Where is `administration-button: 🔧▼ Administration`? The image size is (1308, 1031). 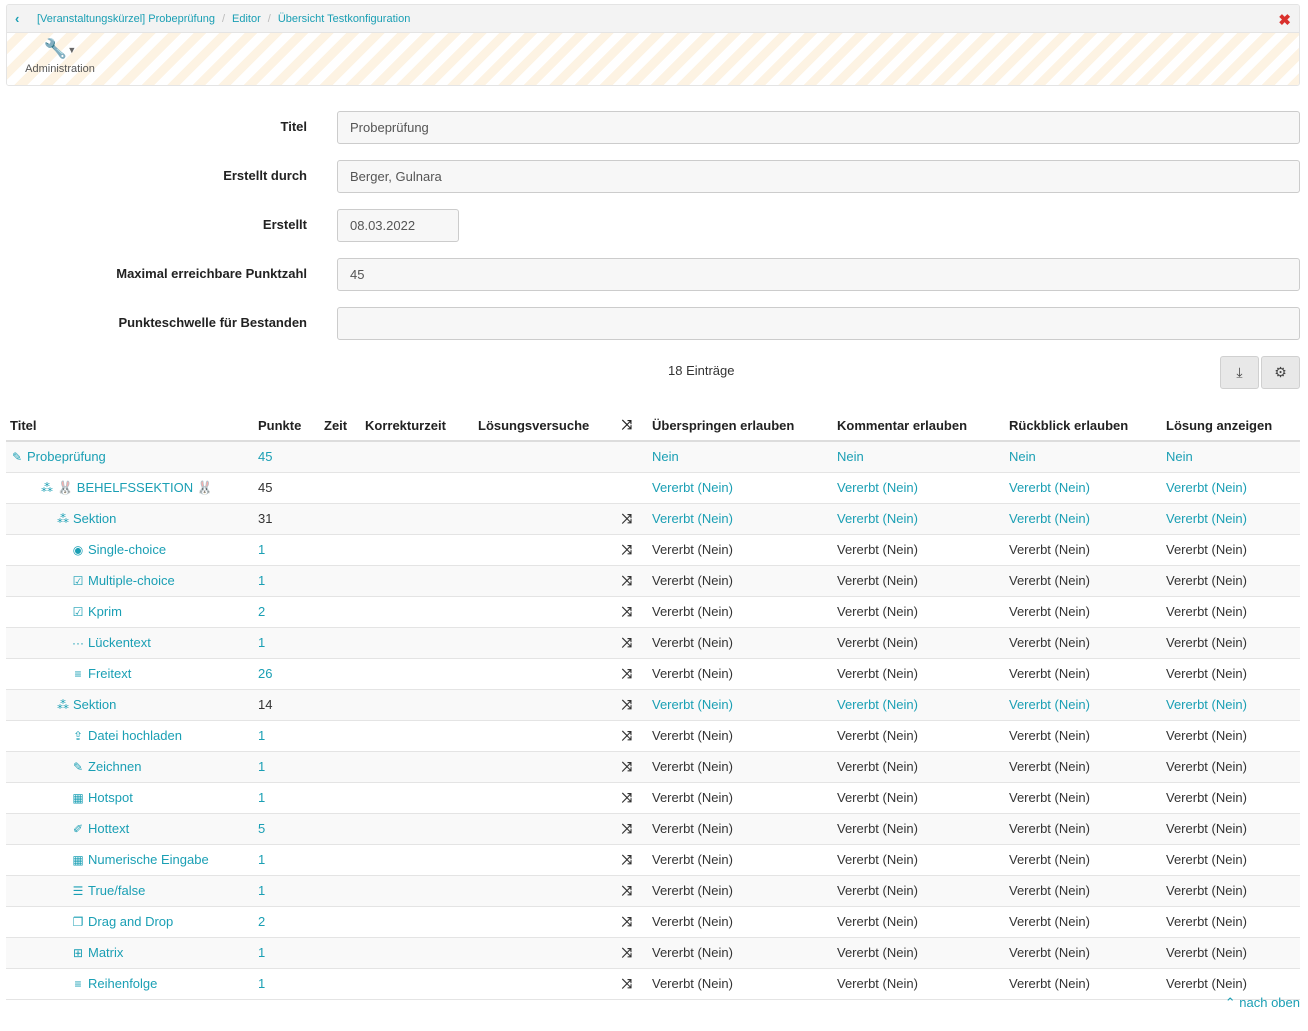 administration-button: 🔧▼ Administration is located at coordinates (60, 57).